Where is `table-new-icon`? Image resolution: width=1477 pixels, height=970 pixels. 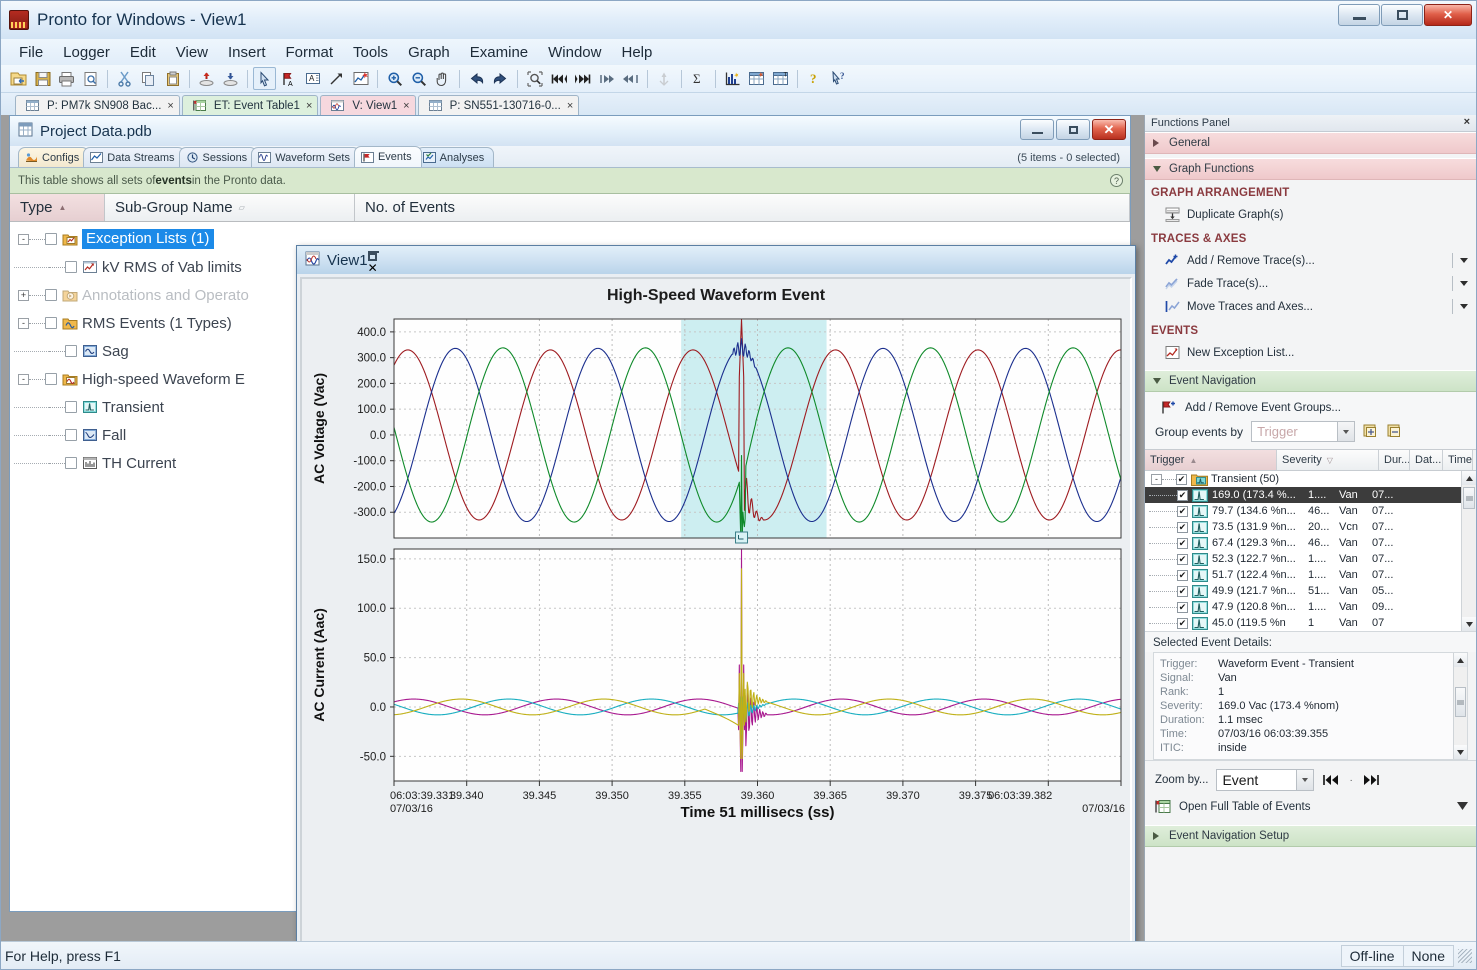 table-new-icon is located at coordinates (756, 78).